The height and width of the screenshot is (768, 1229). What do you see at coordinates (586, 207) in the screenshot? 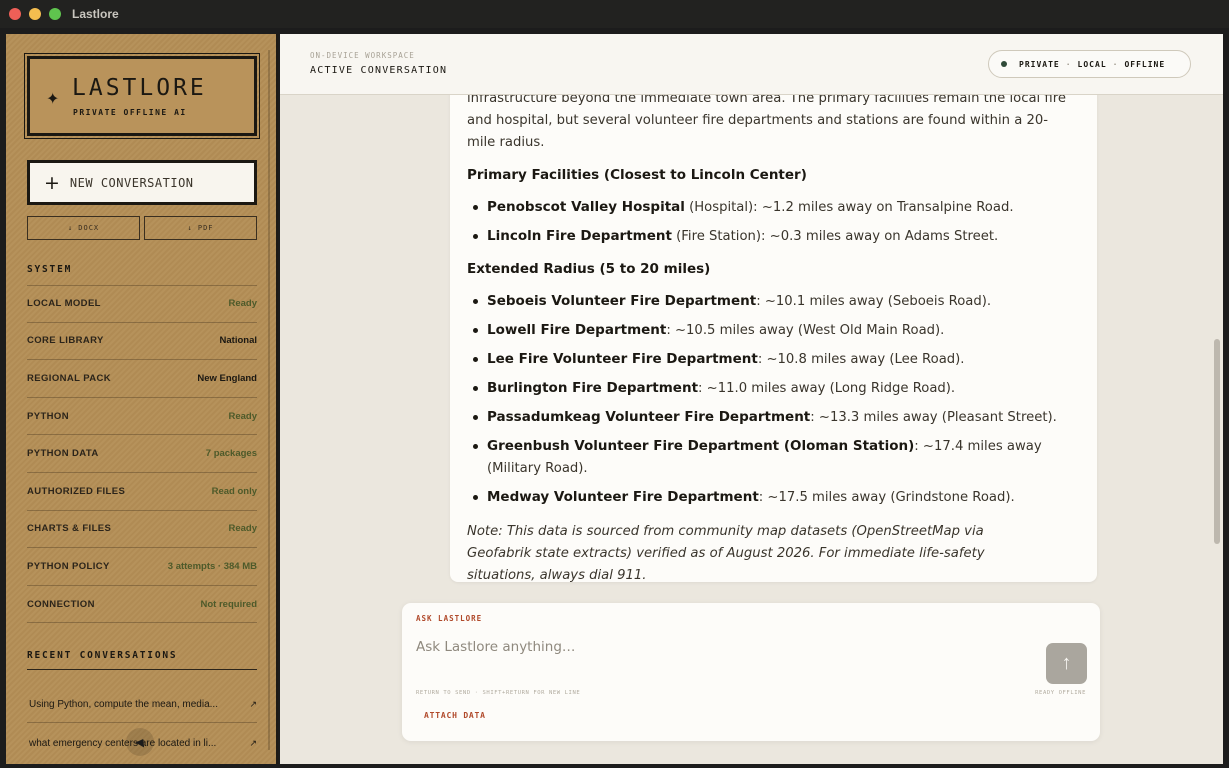
I see `facility-name: Penobscot Valley Hospital` at bounding box center [586, 207].